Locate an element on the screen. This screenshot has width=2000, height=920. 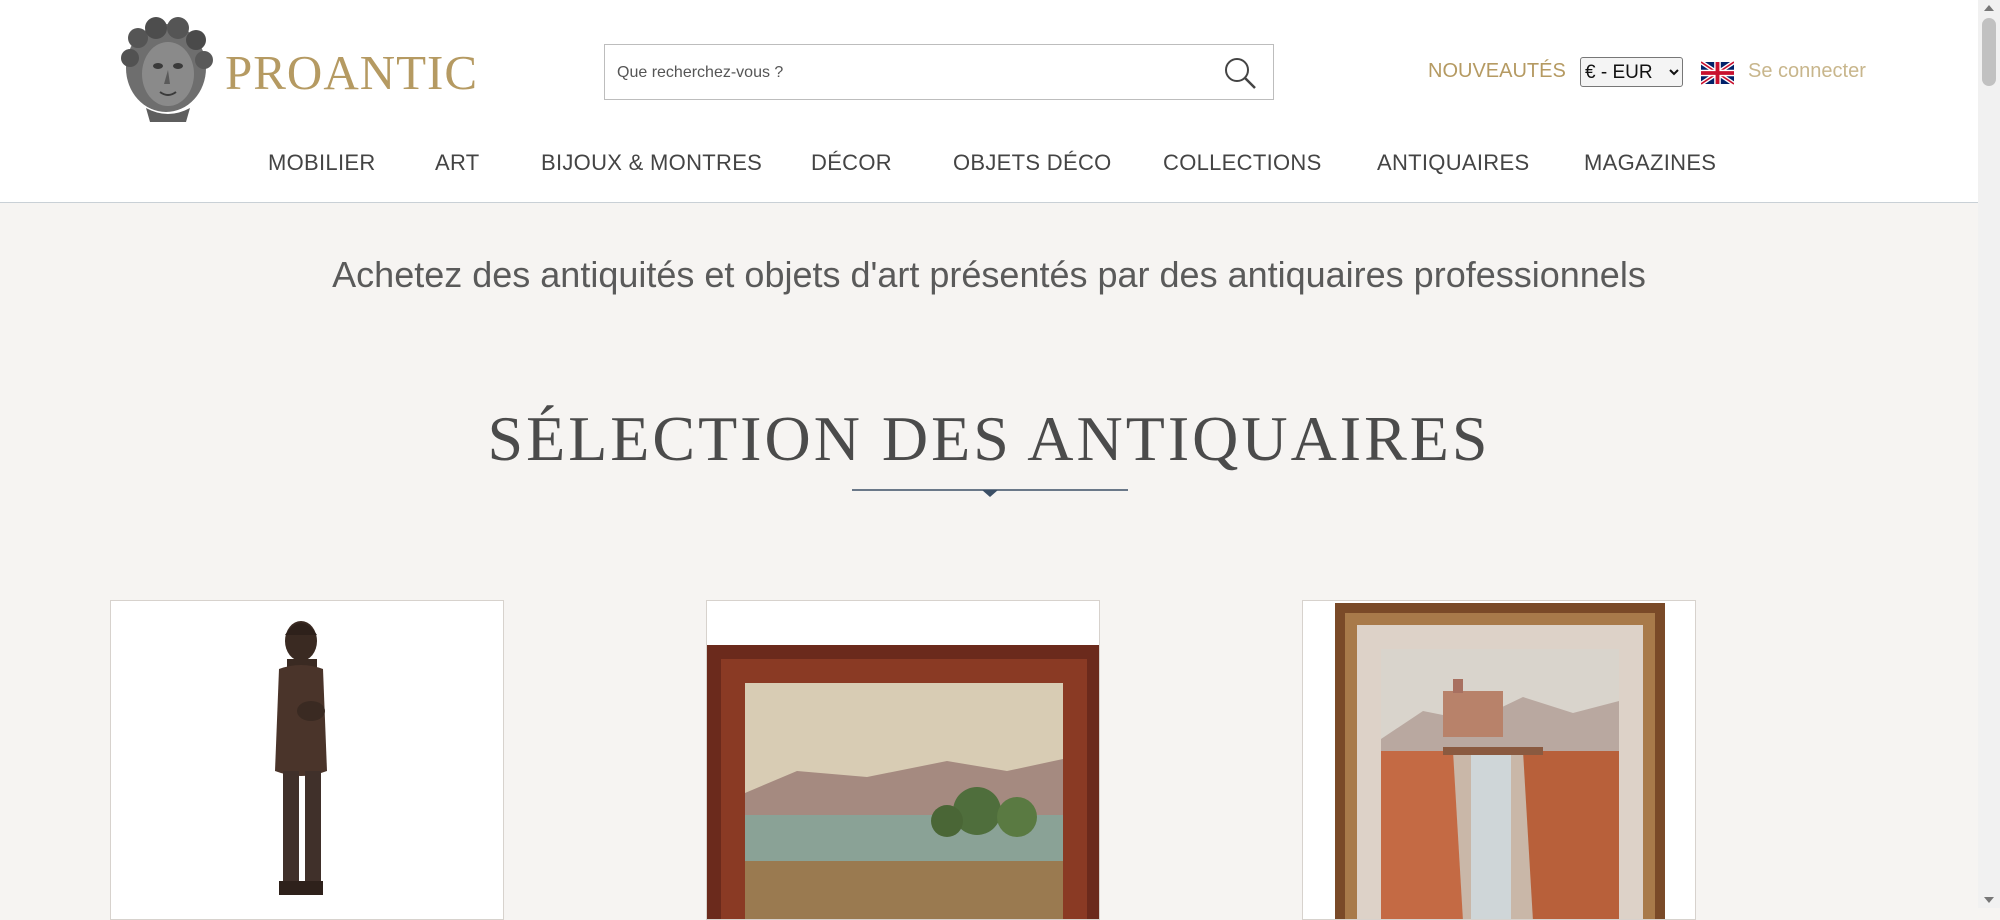
nav-item-objets-deco: OBJETS DÉCO is located at coordinates (1032, 163).